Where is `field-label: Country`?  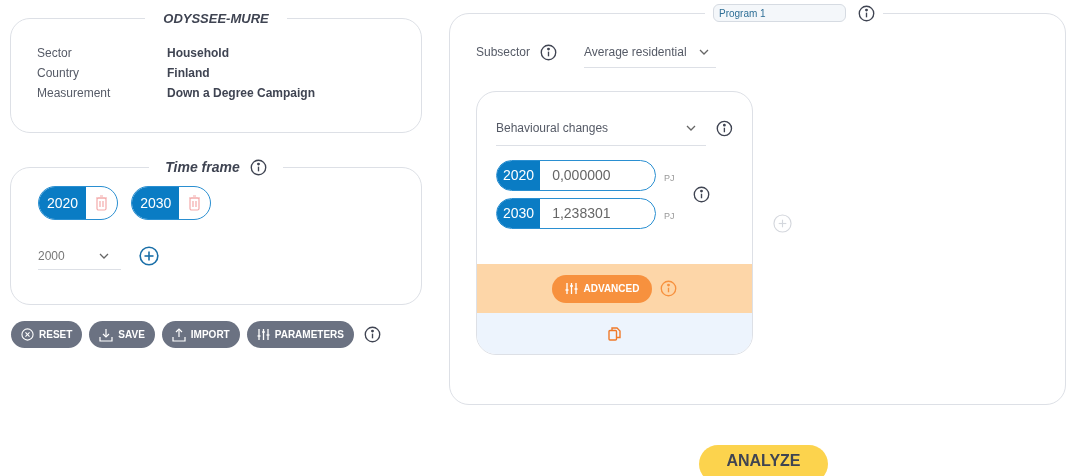
field-label: Country is located at coordinates (59, 73).